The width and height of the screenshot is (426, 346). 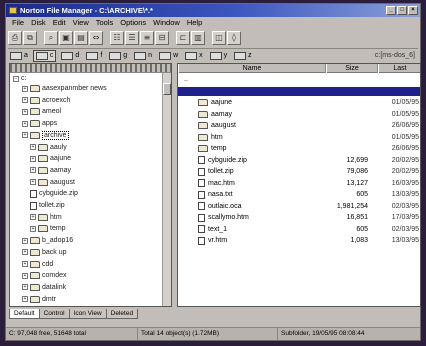 I want to click on tree-item: + acroexch, so click(x=46, y=100).